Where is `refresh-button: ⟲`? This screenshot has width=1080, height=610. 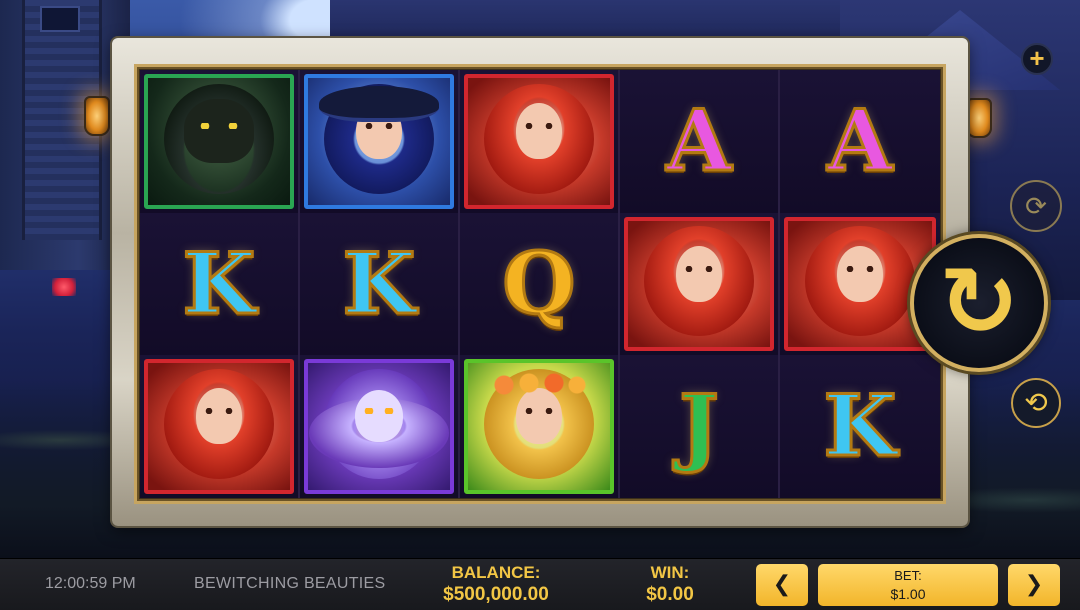 refresh-button: ⟲ is located at coordinates (1036, 403).